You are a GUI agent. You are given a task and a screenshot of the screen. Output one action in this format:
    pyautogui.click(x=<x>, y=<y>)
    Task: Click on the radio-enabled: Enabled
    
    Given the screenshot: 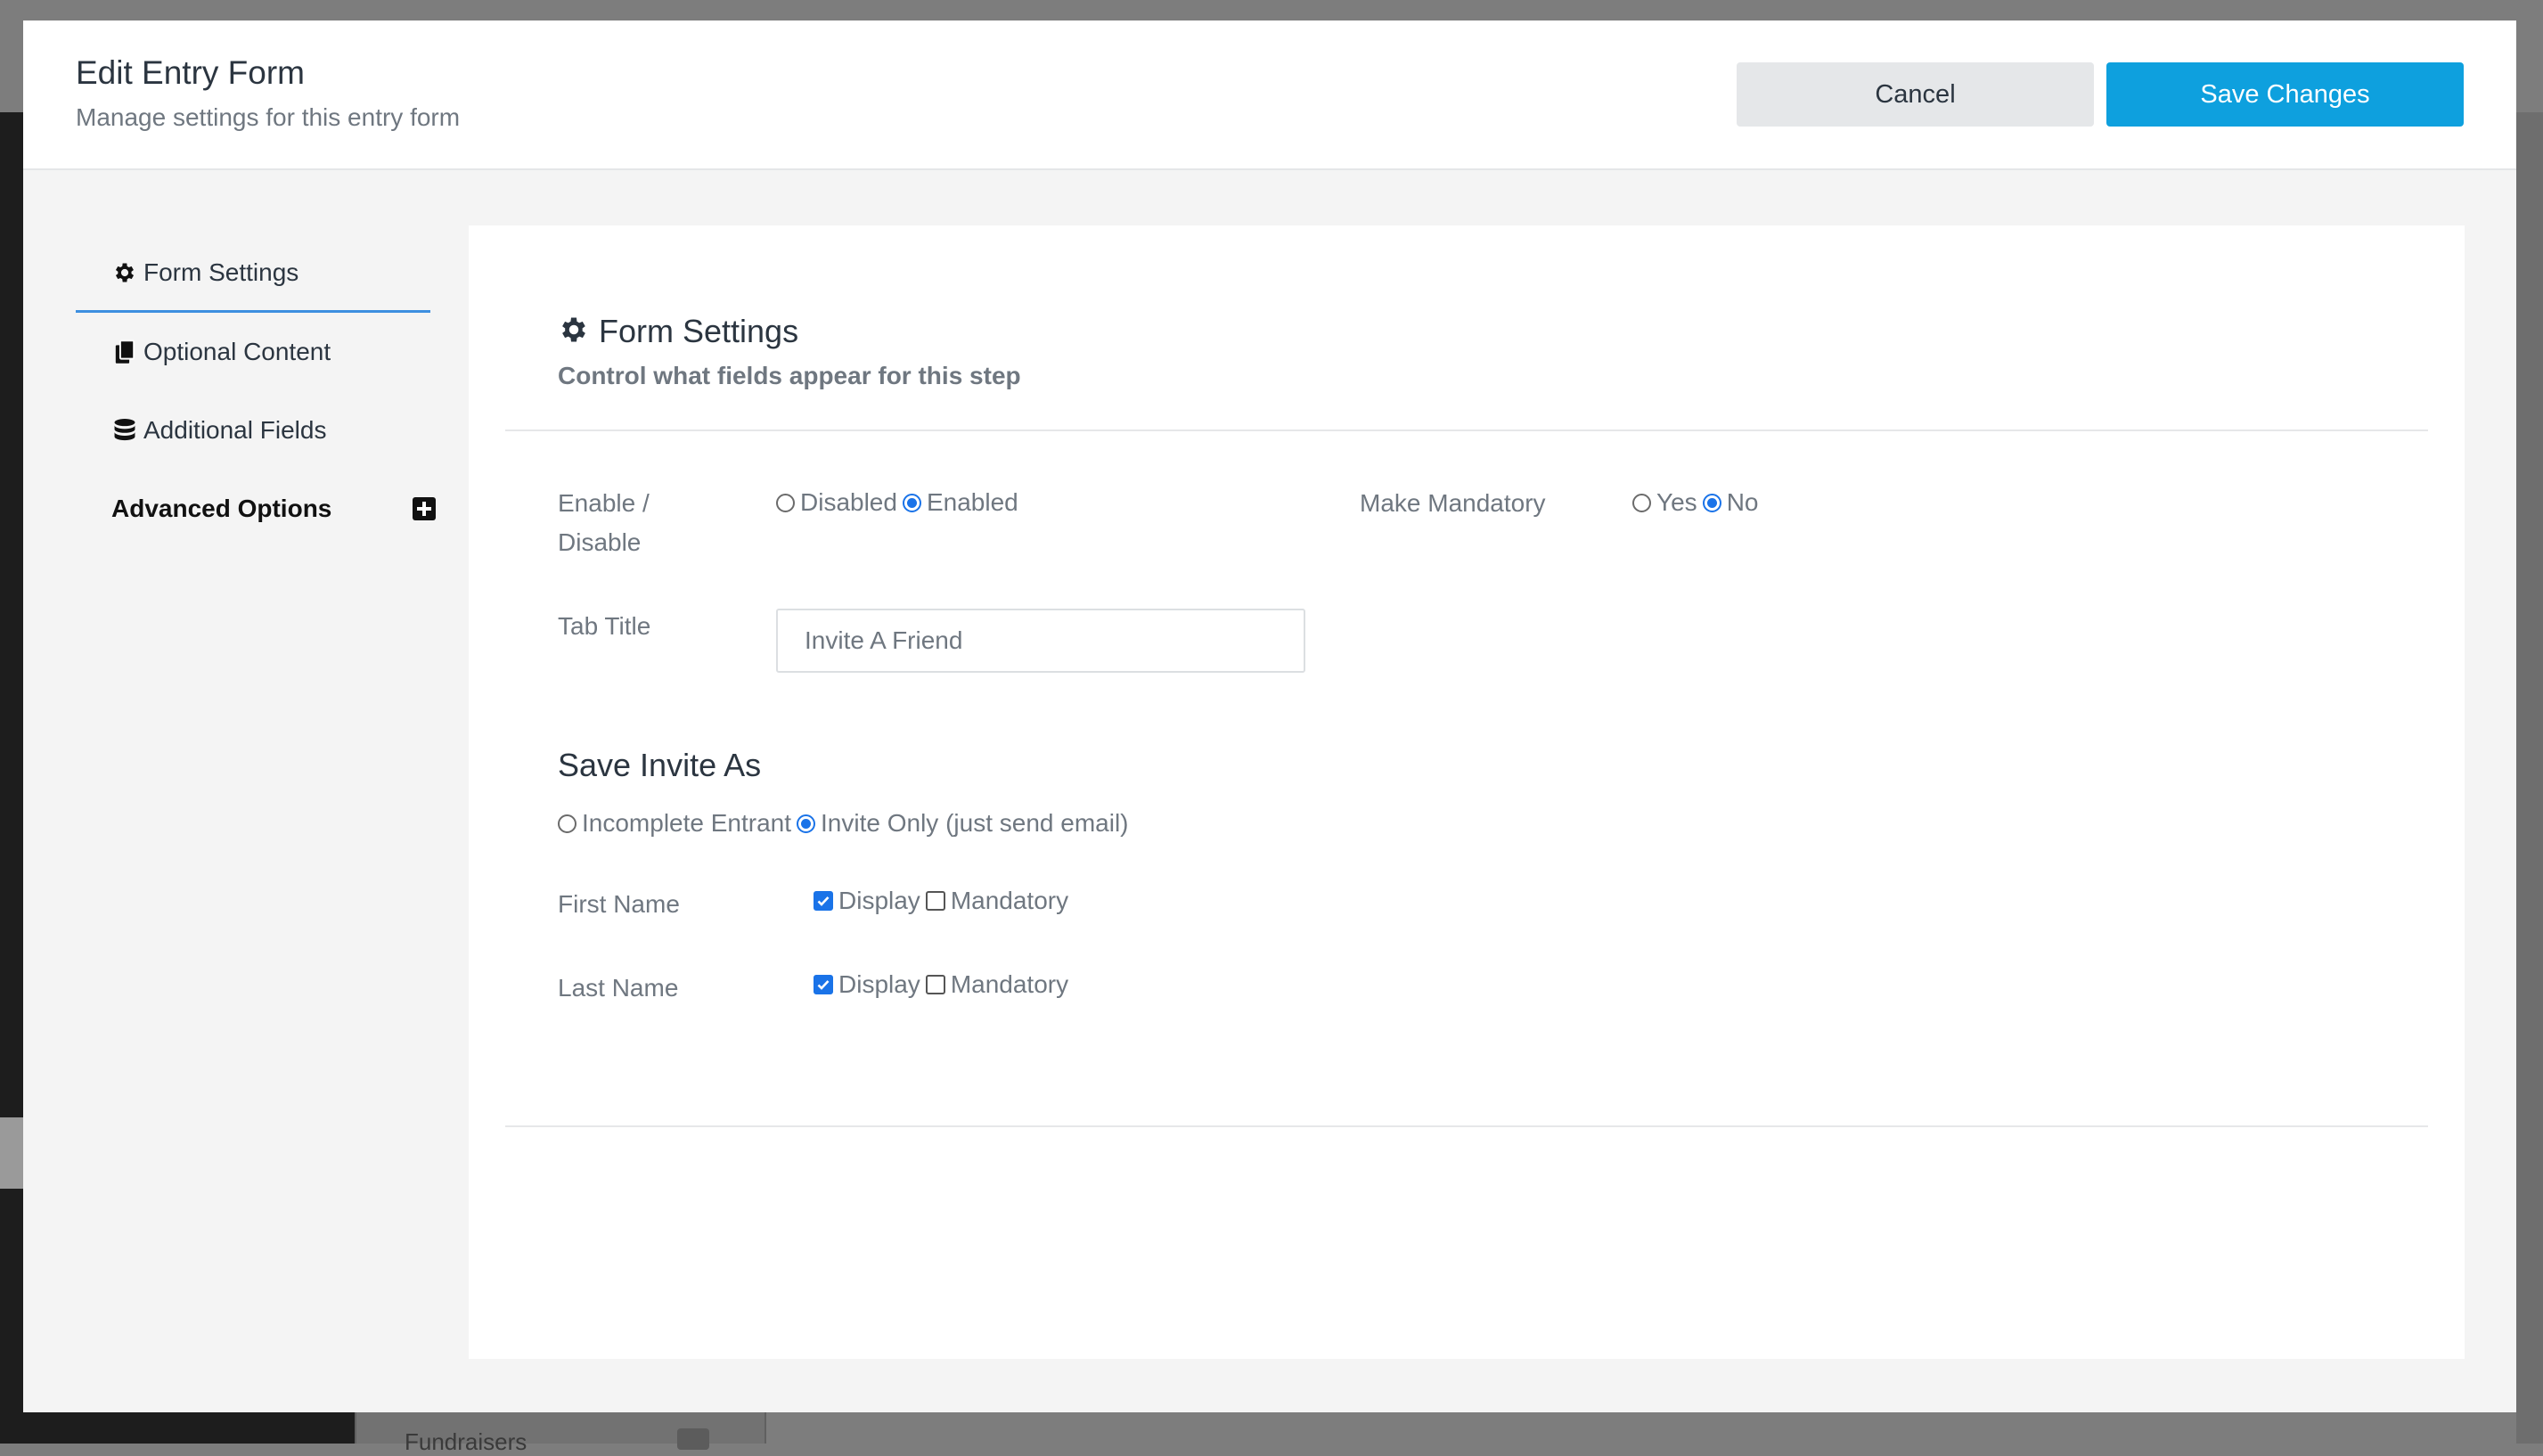 What is the action you would take?
    pyautogui.click(x=960, y=502)
    